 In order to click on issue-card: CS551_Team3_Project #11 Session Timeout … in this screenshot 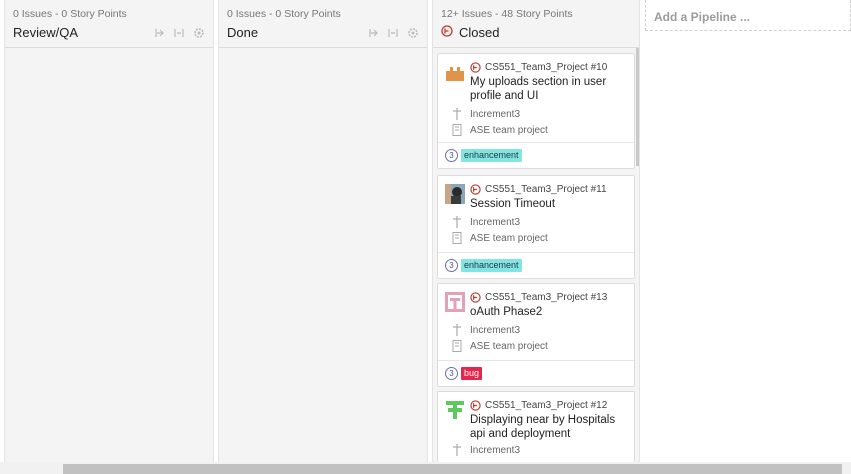, I will do `click(536, 227)`.